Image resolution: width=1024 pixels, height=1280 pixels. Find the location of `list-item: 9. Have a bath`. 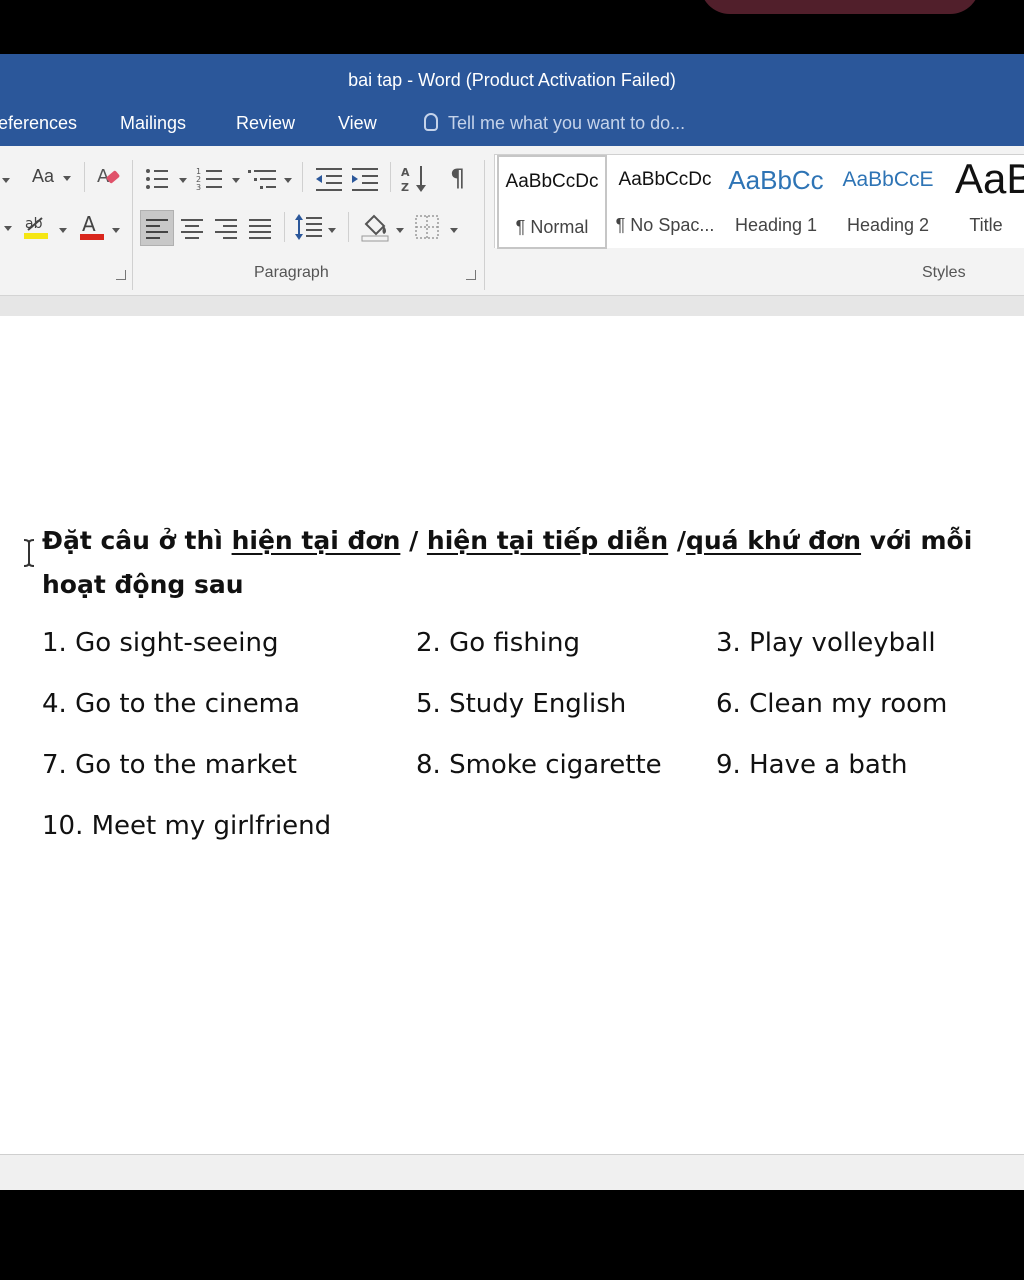

list-item: 9. Have a bath is located at coordinates (812, 765).